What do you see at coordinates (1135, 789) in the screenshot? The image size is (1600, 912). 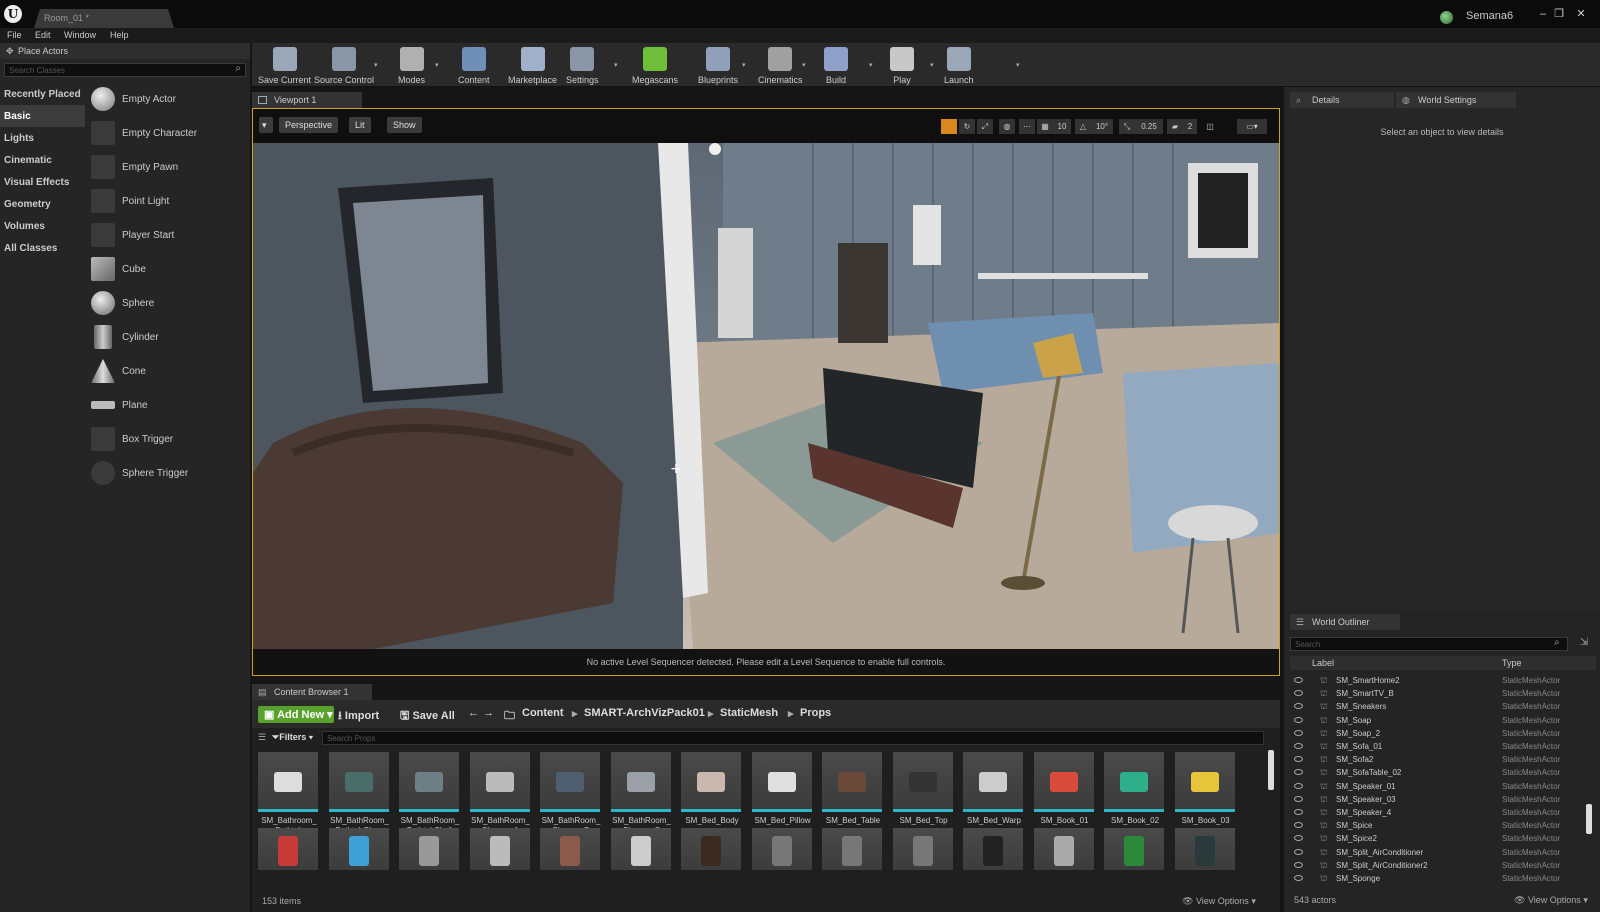 I see `asset-tile: SM_Book_02` at bounding box center [1135, 789].